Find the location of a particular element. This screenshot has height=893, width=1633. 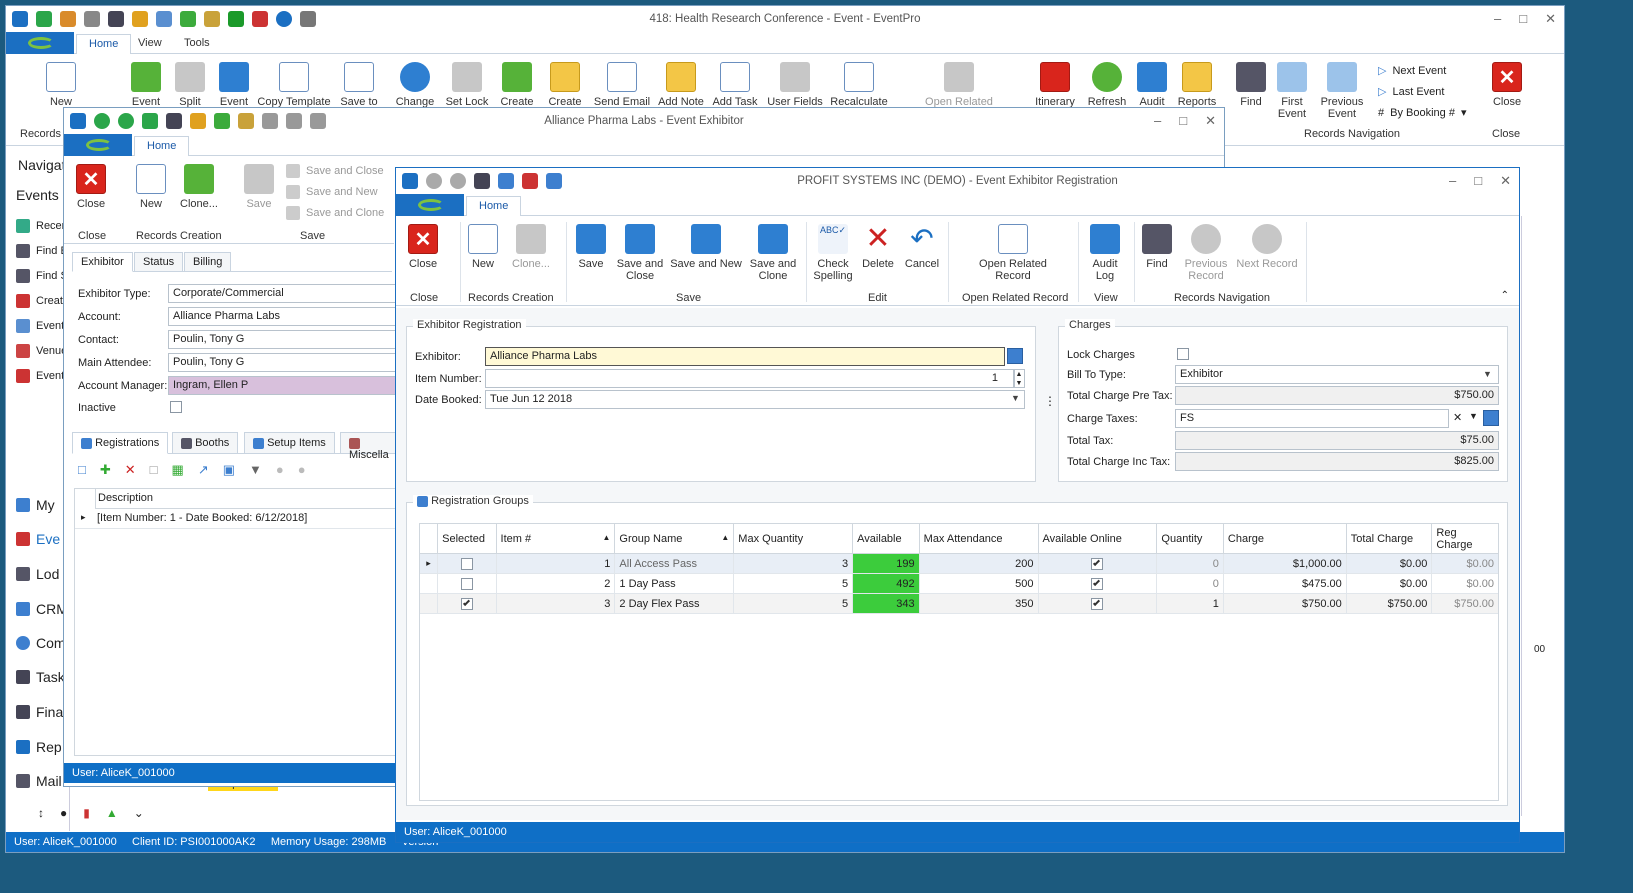

date-booked-field: Tue Jun 12 2018 is located at coordinates (755, 399).